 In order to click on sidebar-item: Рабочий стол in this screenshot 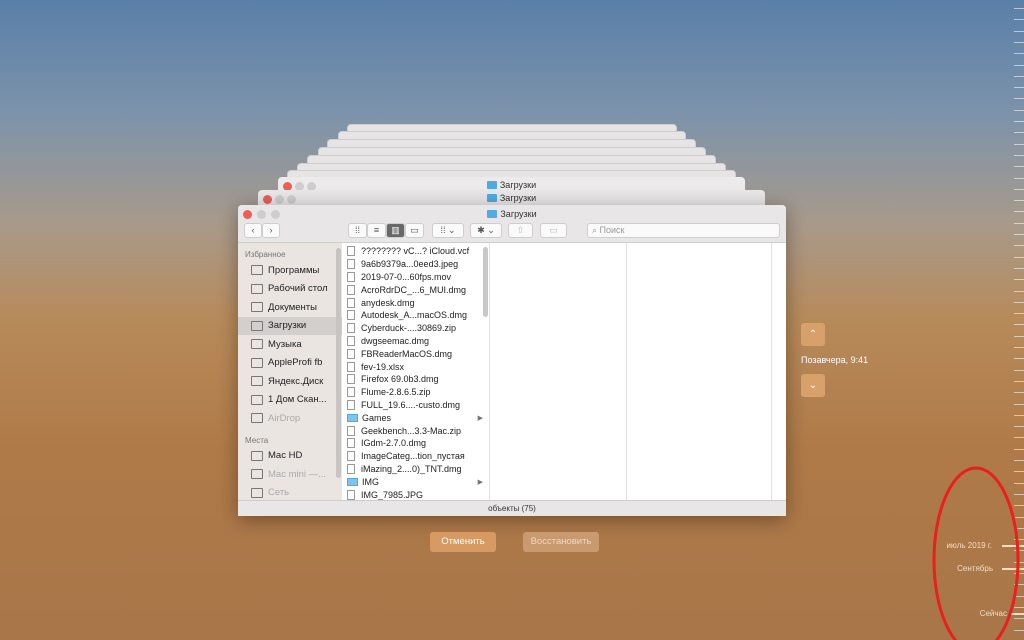, I will do `click(290, 289)`.